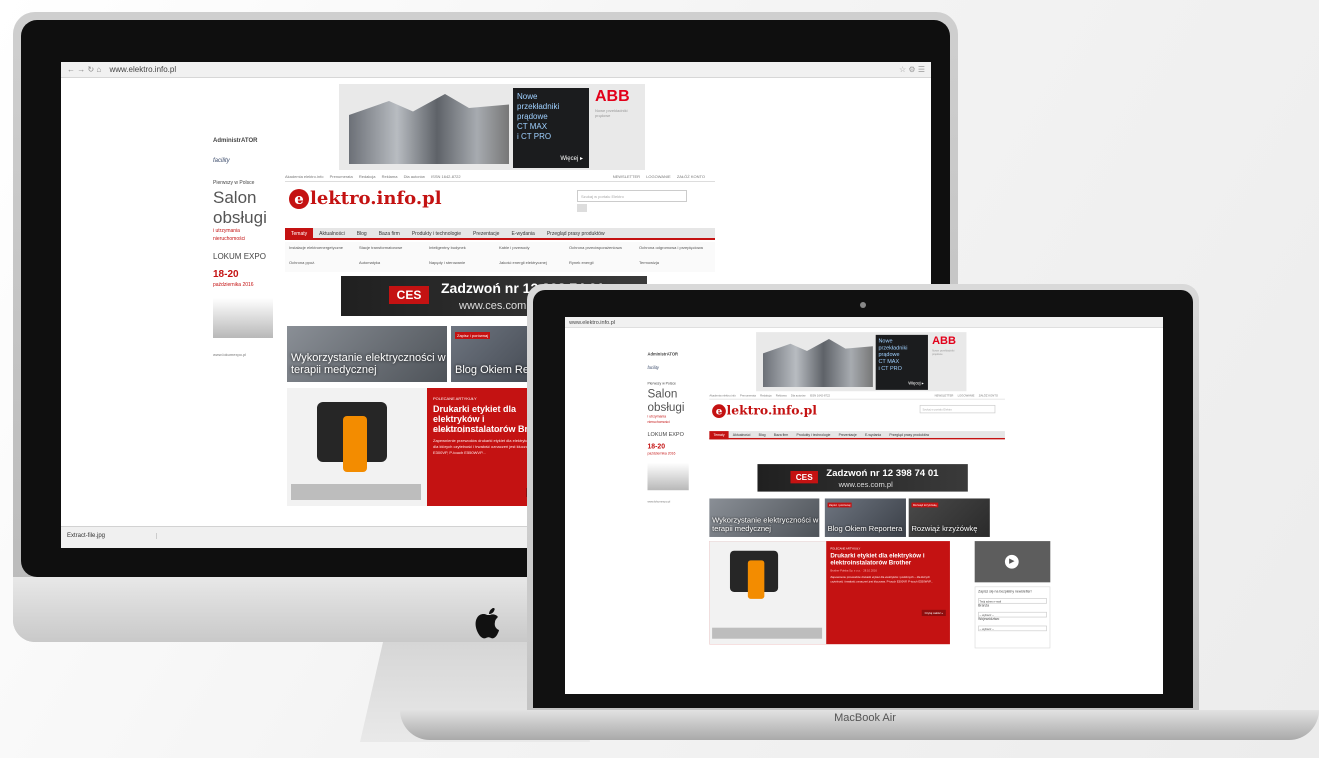 Image resolution: width=1319 pixels, height=758 pixels. I want to click on ad-month: października 2016, so click(661, 453).